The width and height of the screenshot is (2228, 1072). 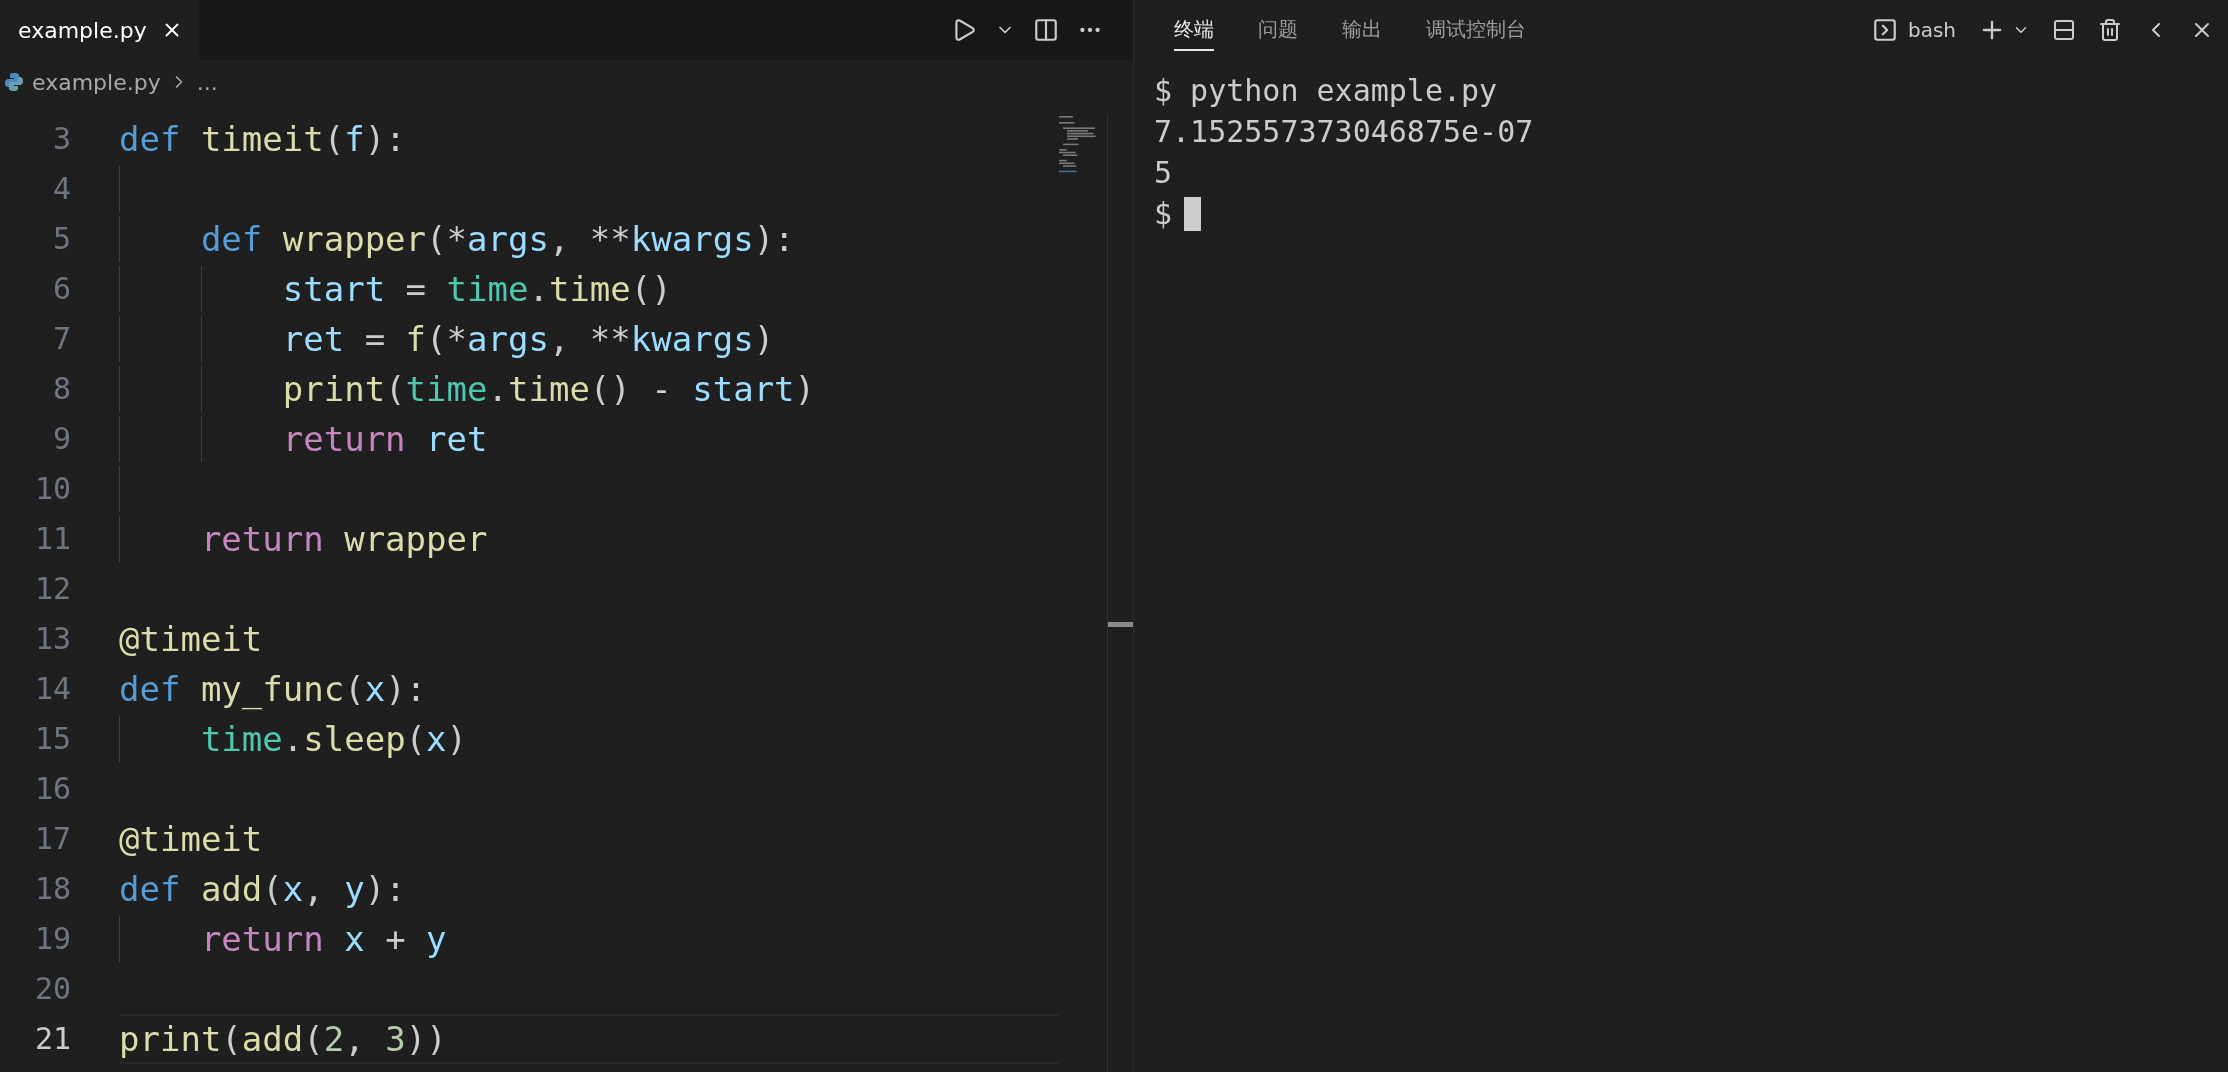 What do you see at coordinates (61, 239) in the screenshot?
I see `line-number: 5` at bounding box center [61, 239].